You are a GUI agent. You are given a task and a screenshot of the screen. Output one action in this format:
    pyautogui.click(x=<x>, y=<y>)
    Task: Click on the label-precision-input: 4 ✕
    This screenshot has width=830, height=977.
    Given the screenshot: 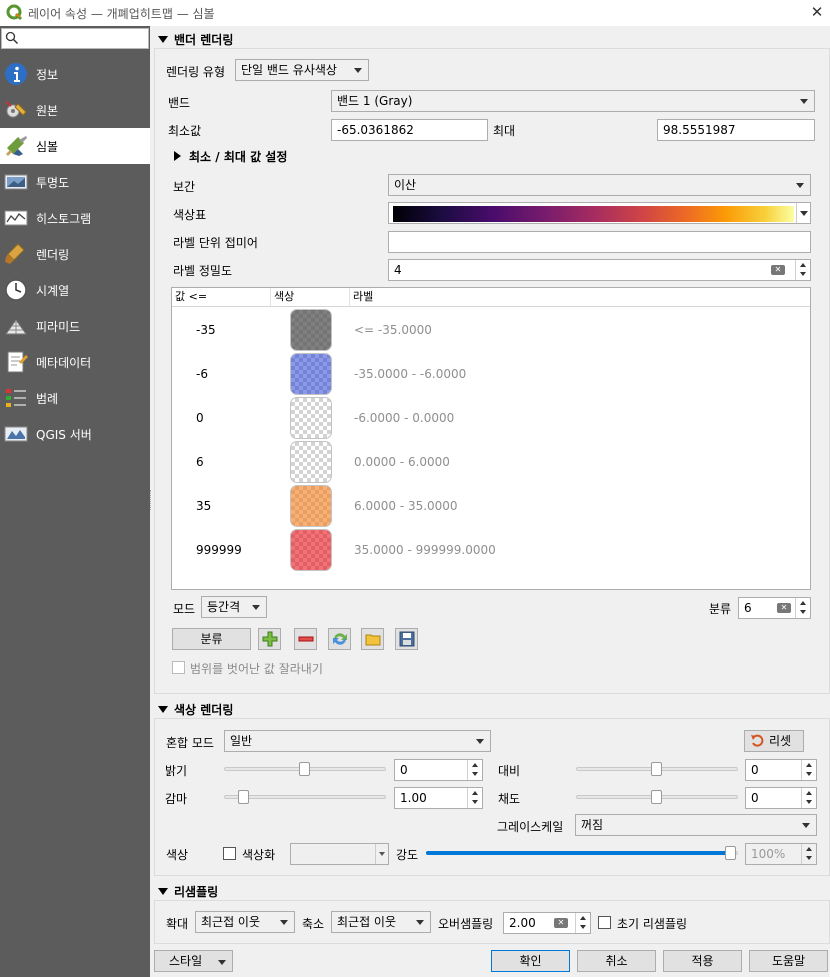 What is the action you would take?
    pyautogui.click(x=599, y=270)
    